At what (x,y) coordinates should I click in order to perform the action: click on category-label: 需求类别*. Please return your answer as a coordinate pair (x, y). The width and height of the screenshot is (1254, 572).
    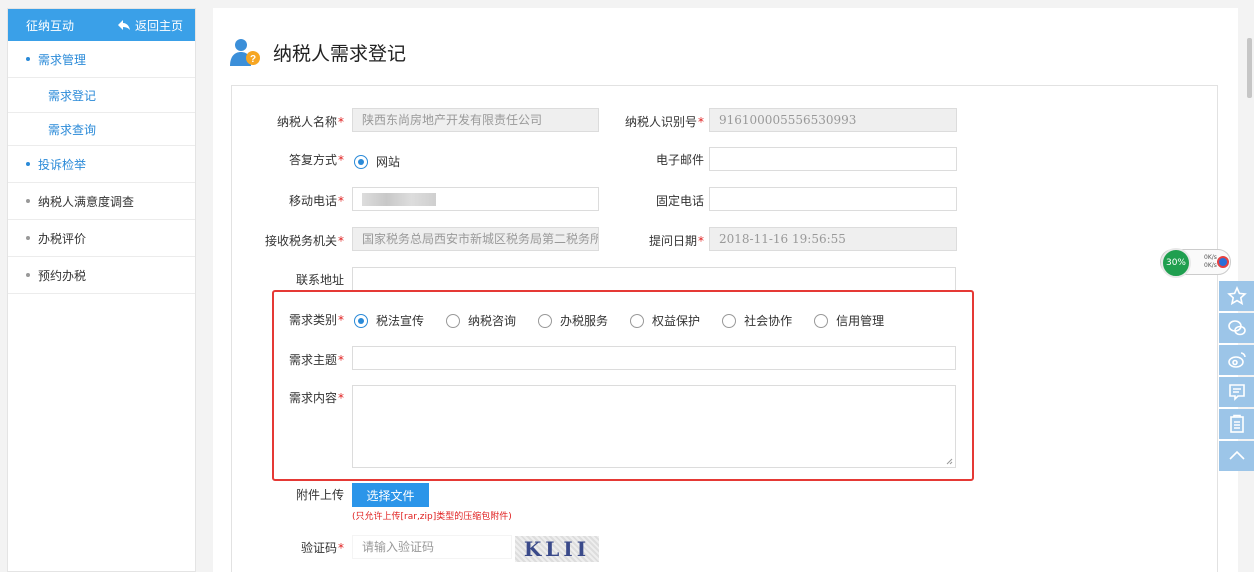
    Looking at the image, I should click on (316, 320).